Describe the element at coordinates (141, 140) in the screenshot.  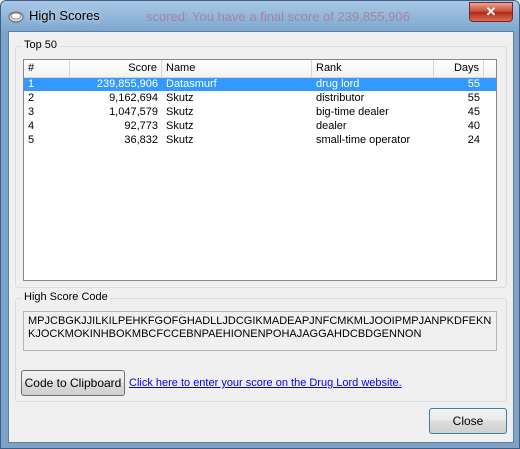
I see `cell-score: 36,832` at that location.